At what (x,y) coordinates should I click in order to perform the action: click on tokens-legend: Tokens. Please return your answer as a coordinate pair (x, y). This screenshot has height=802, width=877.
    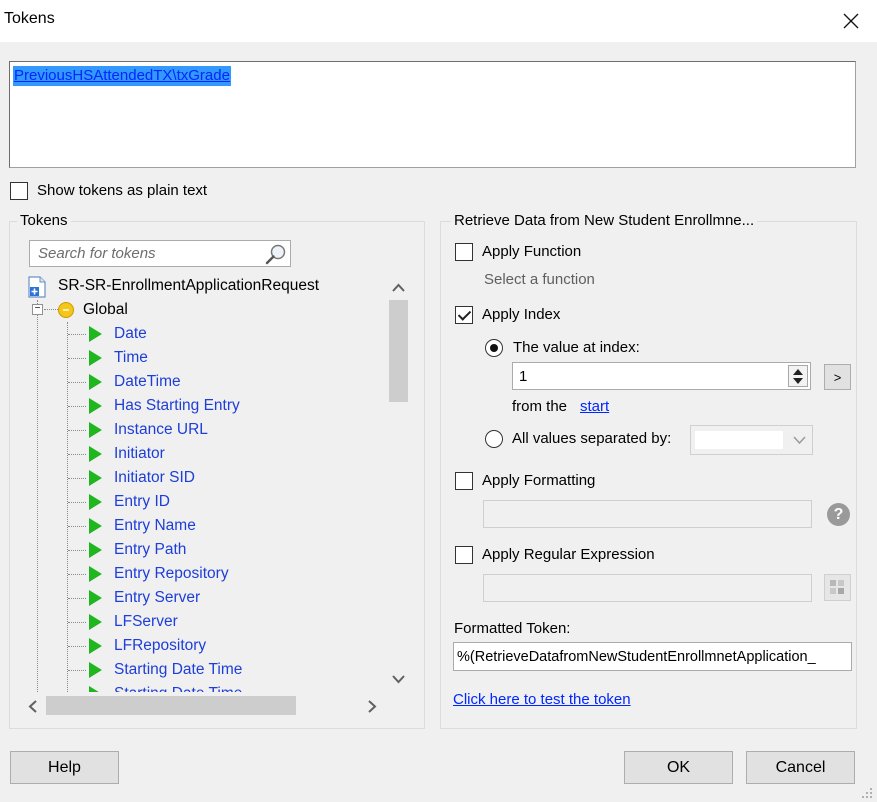
    Looking at the image, I should click on (44, 220).